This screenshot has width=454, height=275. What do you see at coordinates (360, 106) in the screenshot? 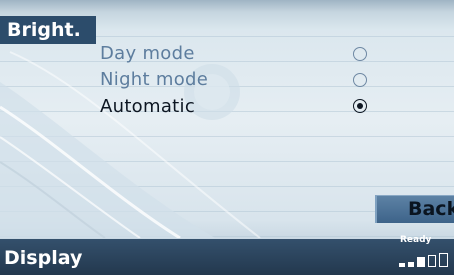
I see `radio-selected-icon` at bounding box center [360, 106].